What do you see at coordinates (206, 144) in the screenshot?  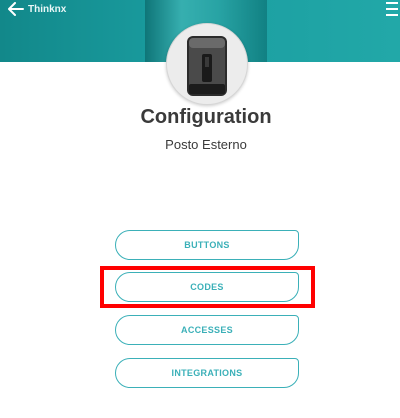 I see `device-name: Posto Esterno` at bounding box center [206, 144].